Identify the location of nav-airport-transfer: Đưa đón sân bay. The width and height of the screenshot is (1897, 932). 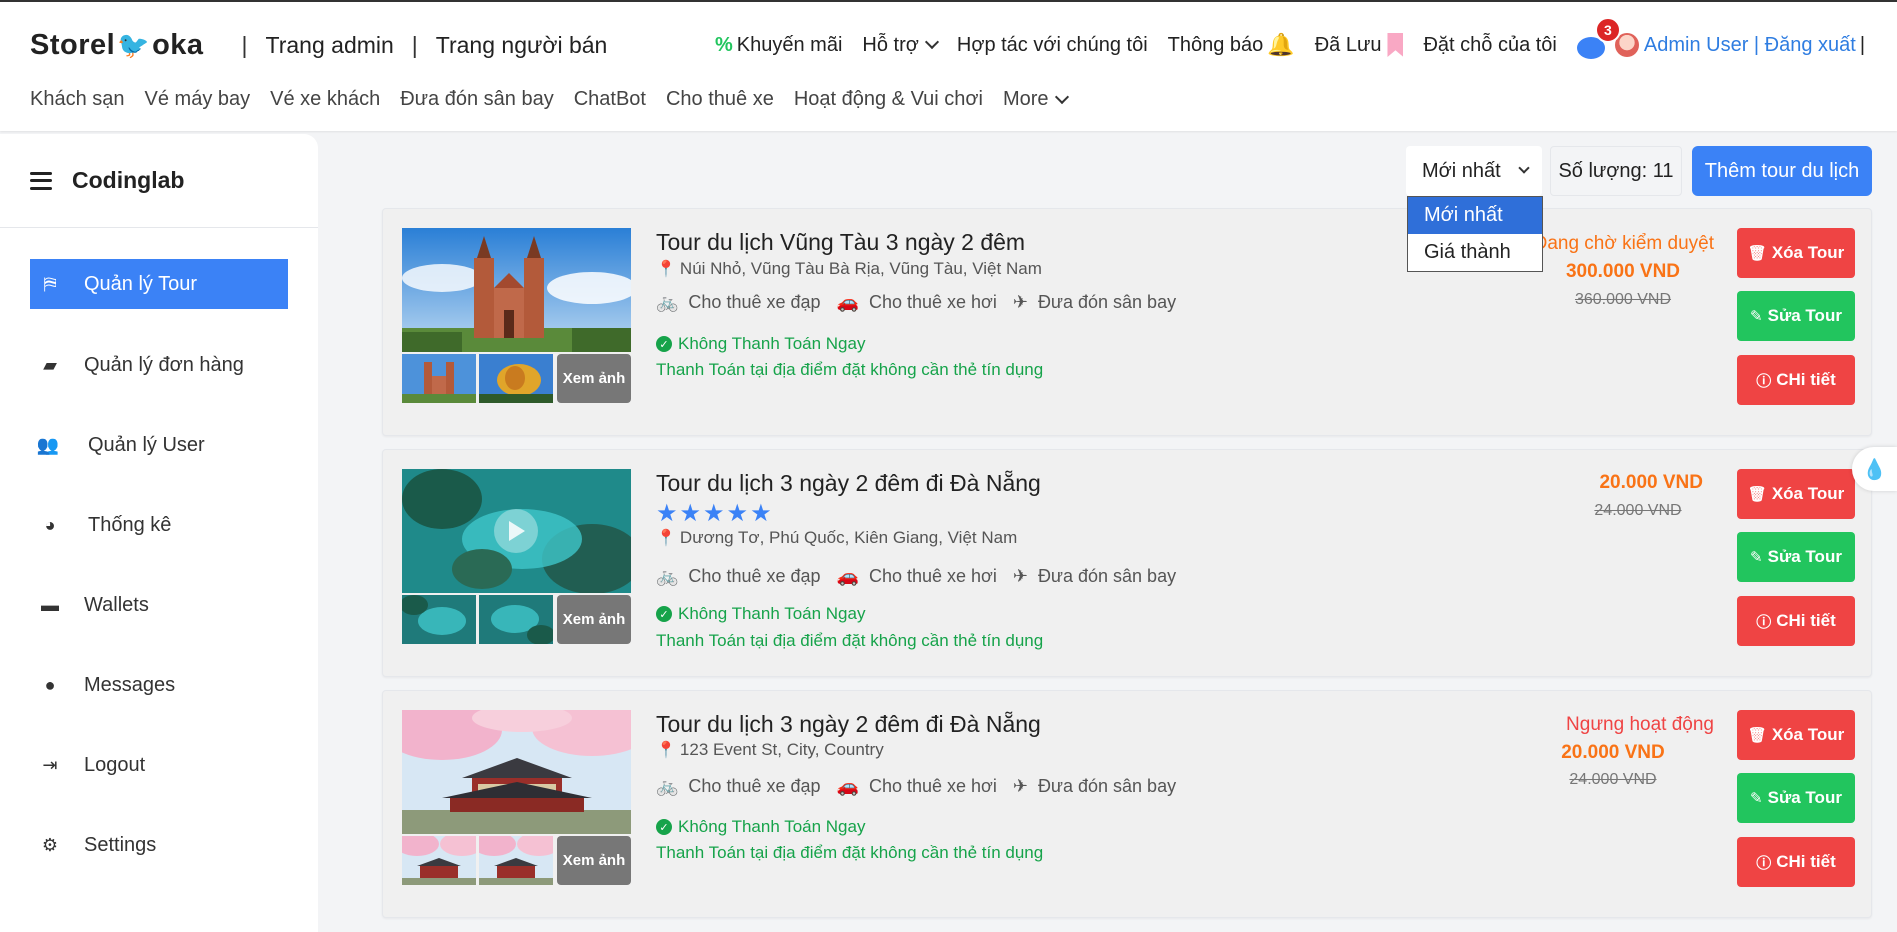
(477, 99).